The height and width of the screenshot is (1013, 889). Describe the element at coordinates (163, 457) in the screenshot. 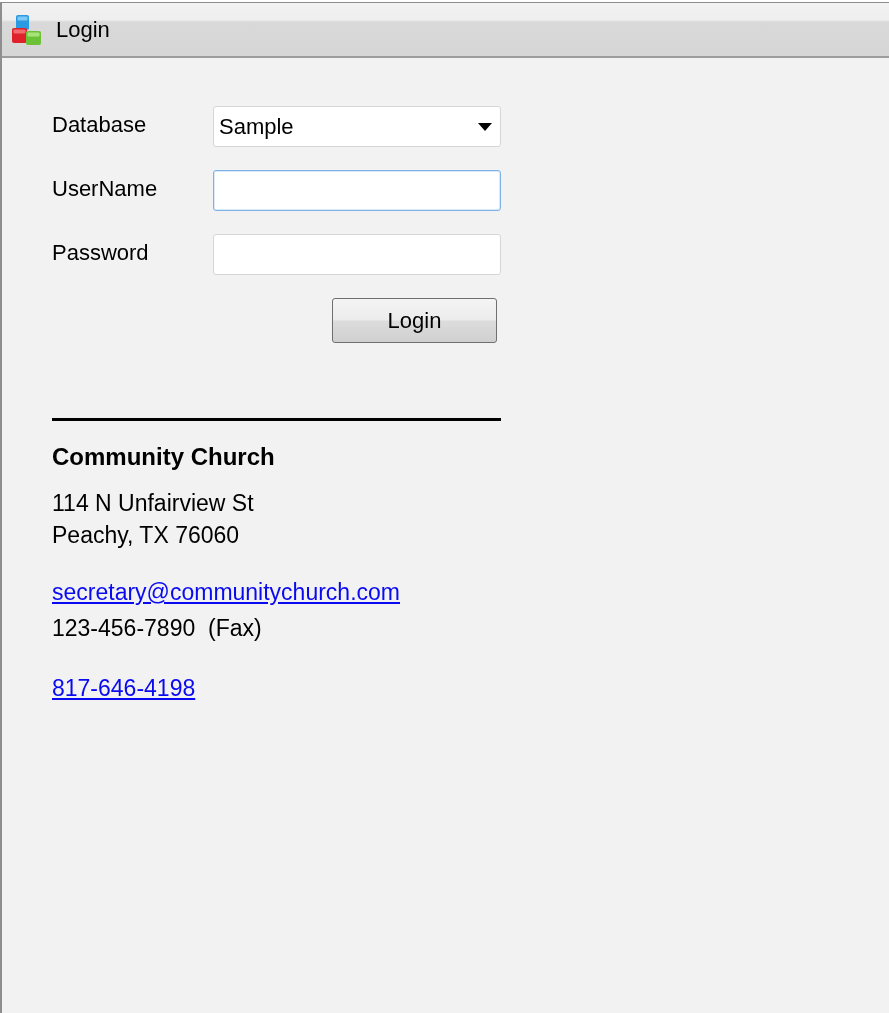

I see `organization-name: Community Church` at that location.